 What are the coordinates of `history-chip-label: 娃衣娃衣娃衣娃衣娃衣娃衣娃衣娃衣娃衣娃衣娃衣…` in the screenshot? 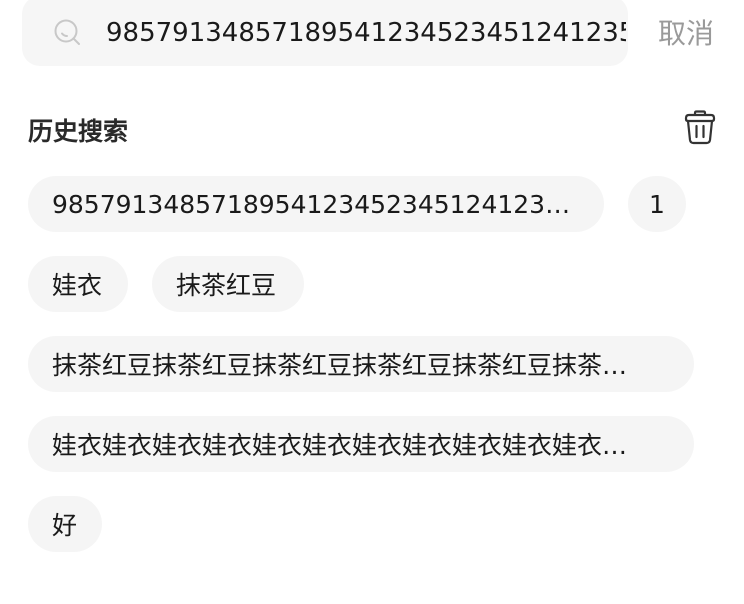 It's located at (340, 445).